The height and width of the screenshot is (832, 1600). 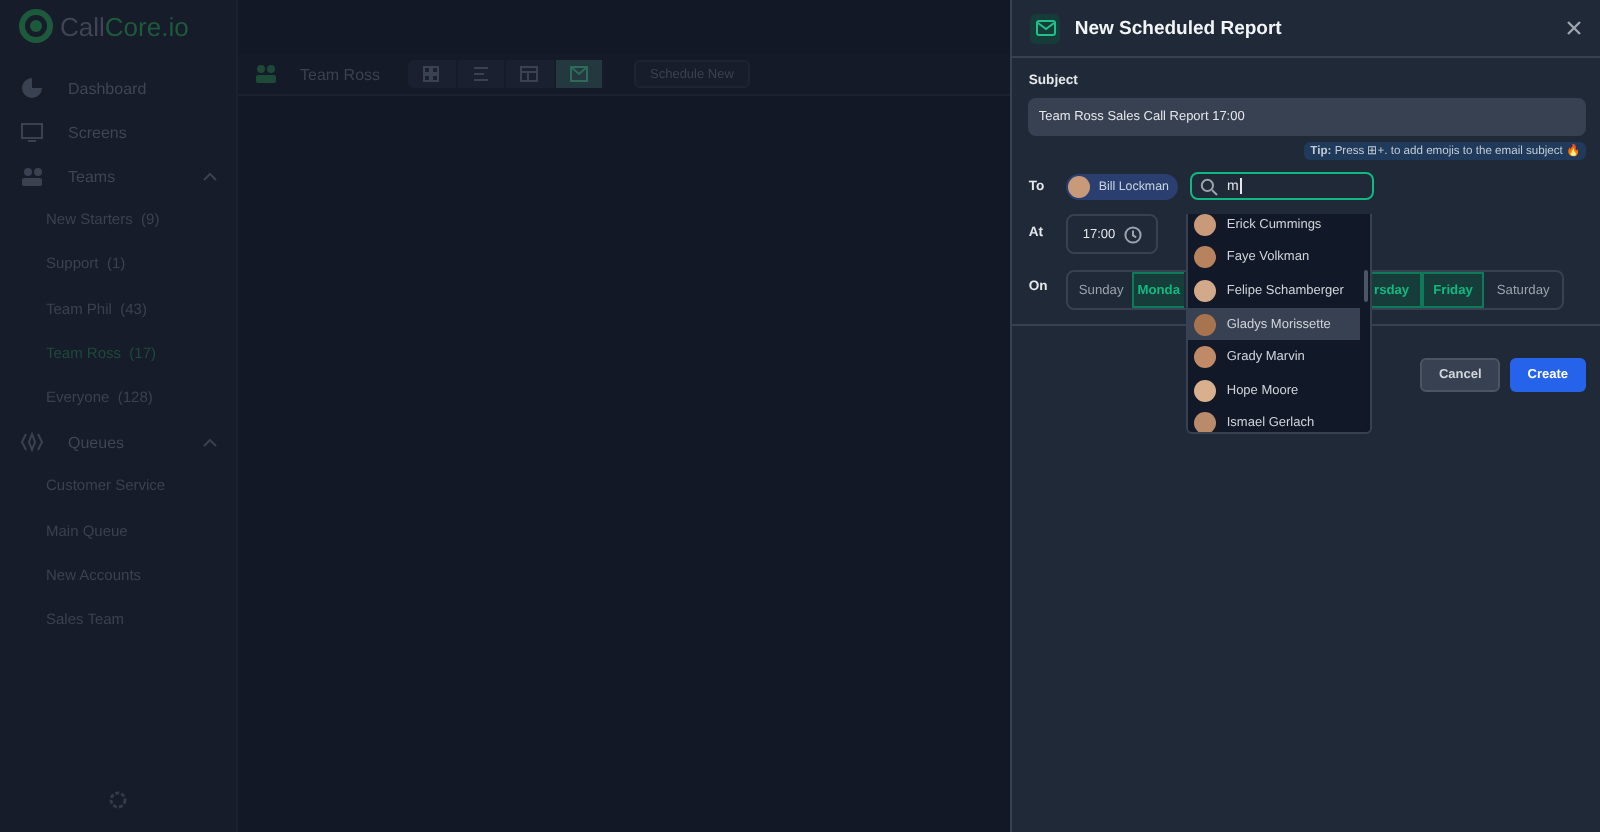 What do you see at coordinates (1132, 234) in the screenshot?
I see `clock-icon` at bounding box center [1132, 234].